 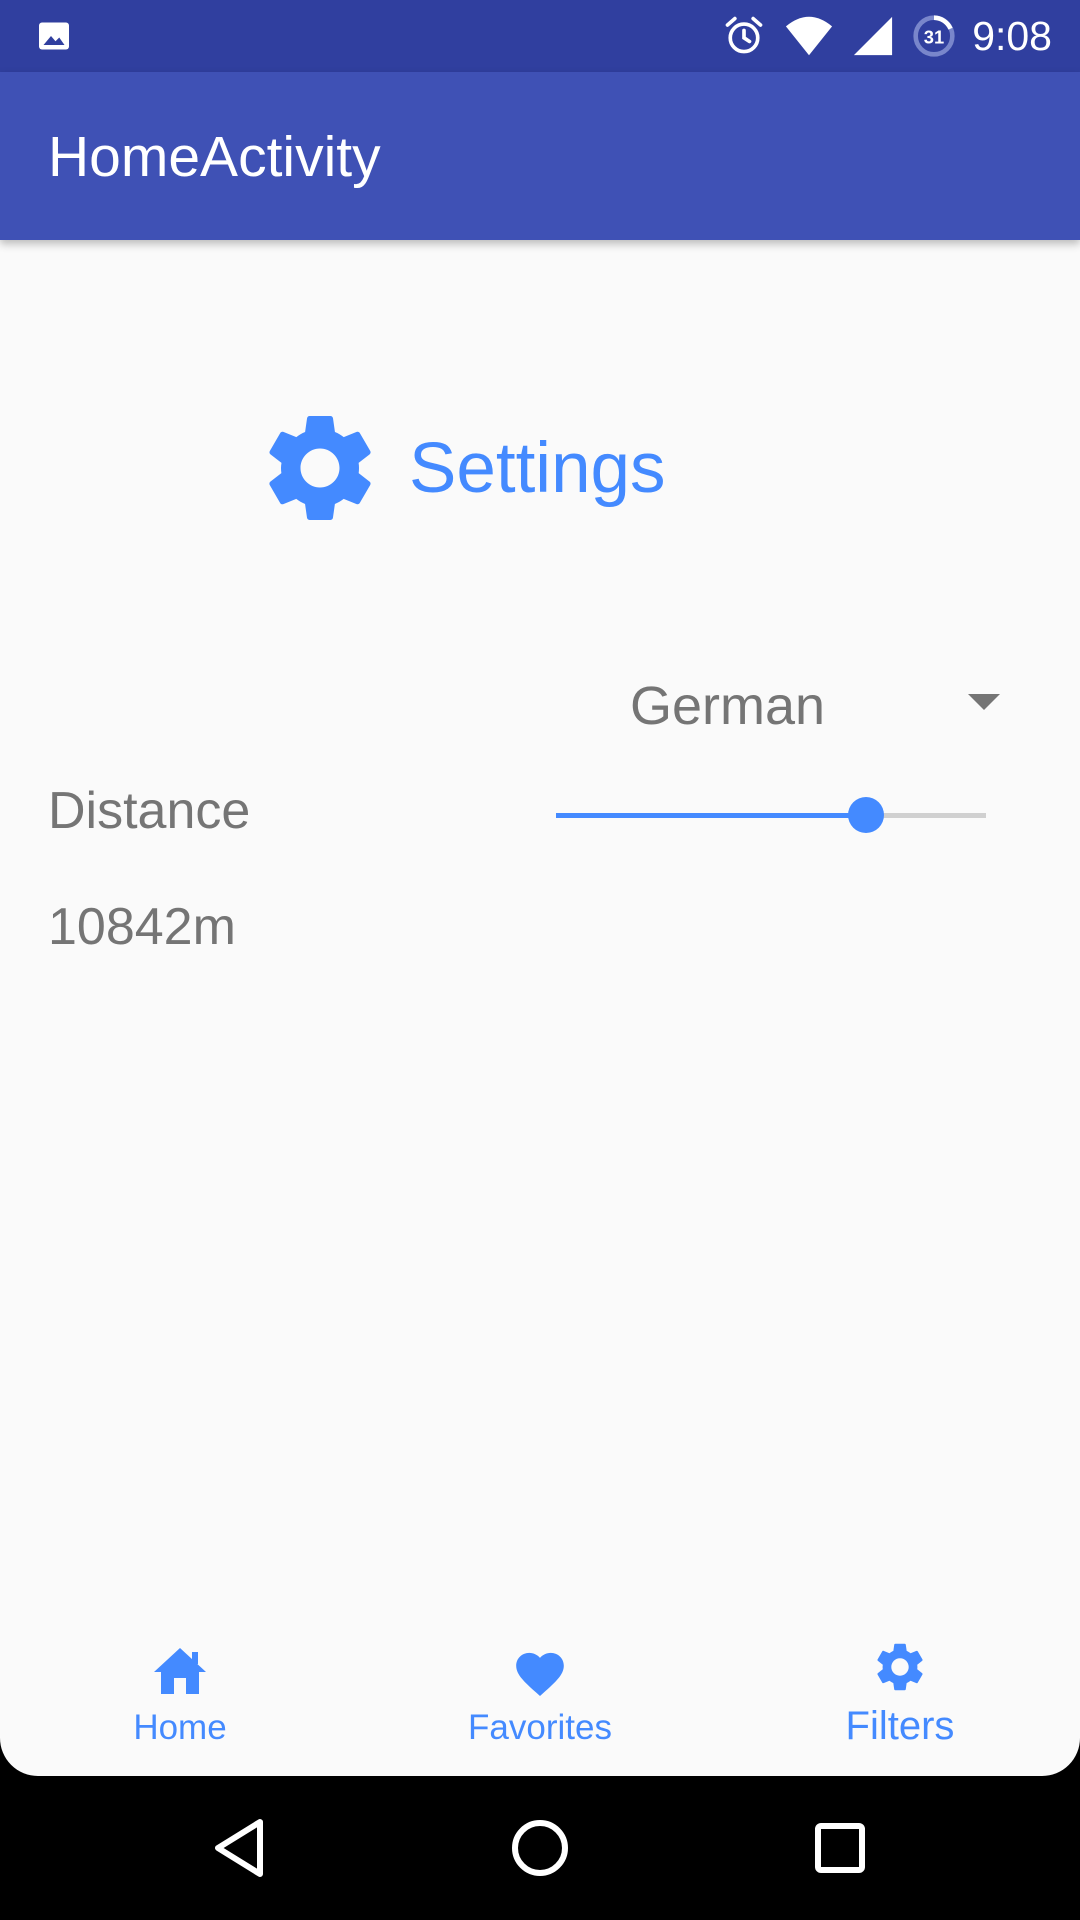 I want to click on system-navigation-bar, so click(x=540, y=1848).